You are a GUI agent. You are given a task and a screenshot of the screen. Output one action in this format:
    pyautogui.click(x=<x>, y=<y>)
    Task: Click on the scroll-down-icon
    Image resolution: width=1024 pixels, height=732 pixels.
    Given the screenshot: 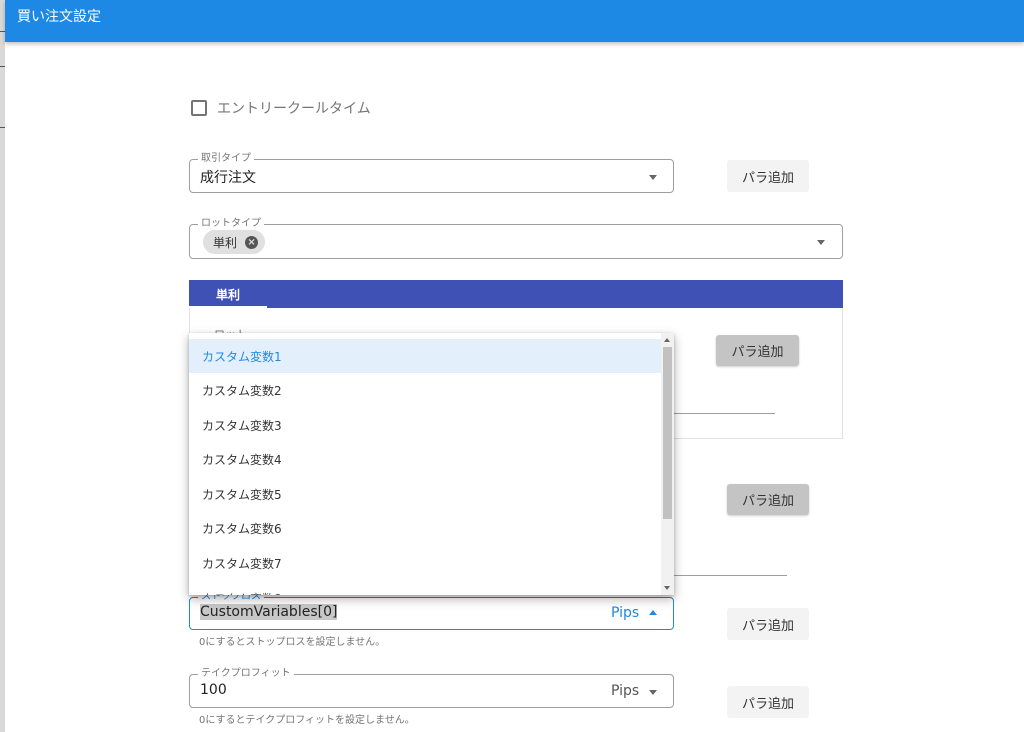 What is the action you would take?
    pyautogui.click(x=667, y=588)
    